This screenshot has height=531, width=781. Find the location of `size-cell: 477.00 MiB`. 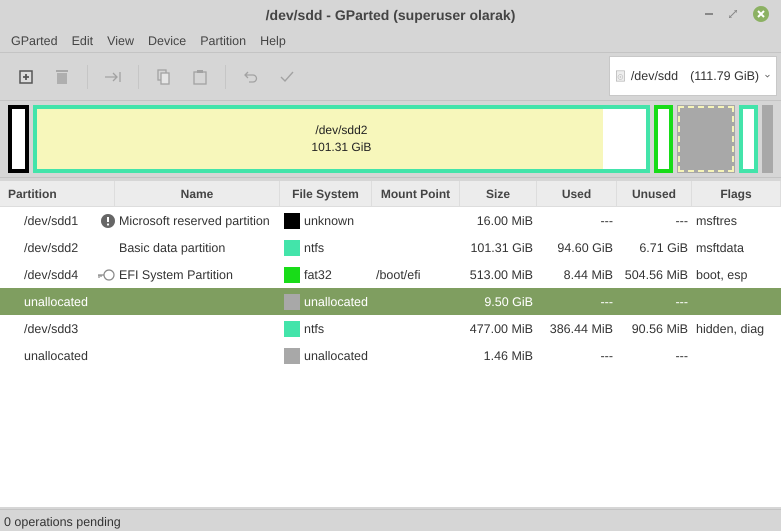

size-cell: 477.00 MiB is located at coordinates (501, 329).